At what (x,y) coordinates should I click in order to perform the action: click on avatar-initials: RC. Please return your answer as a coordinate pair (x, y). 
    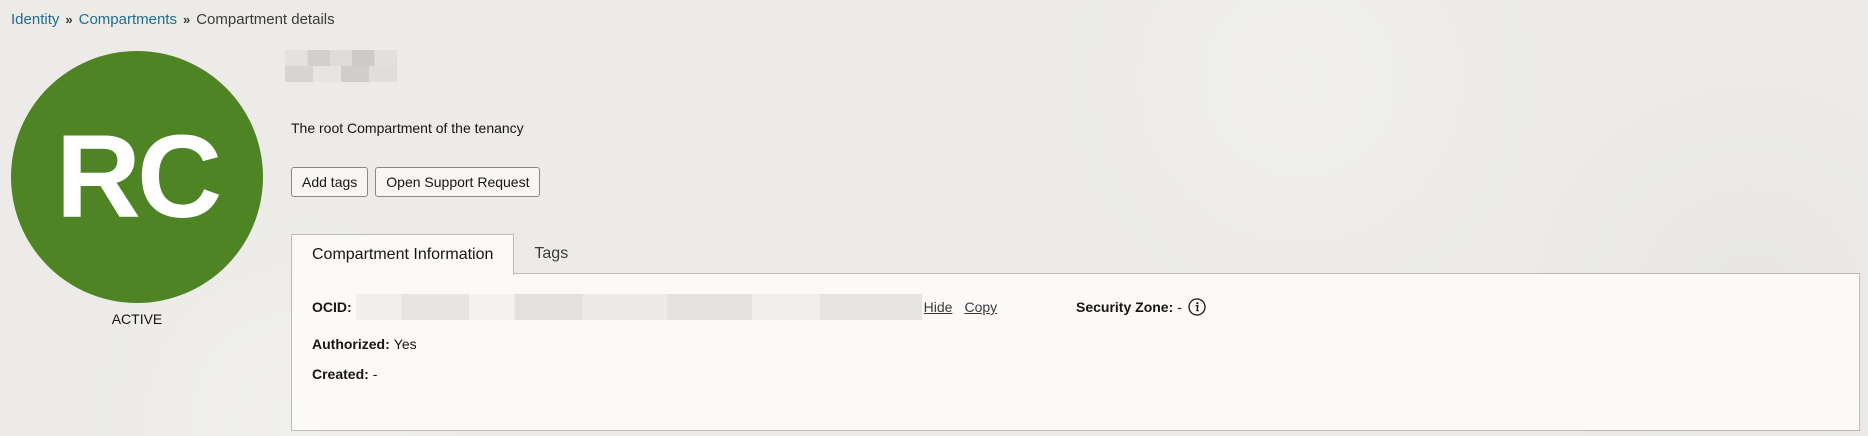
    Looking at the image, I should click on (138, 177).